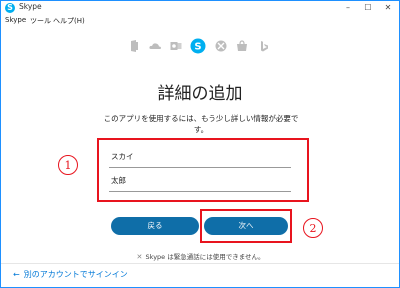  I want to click on xbox-icon, so click(221, 46).